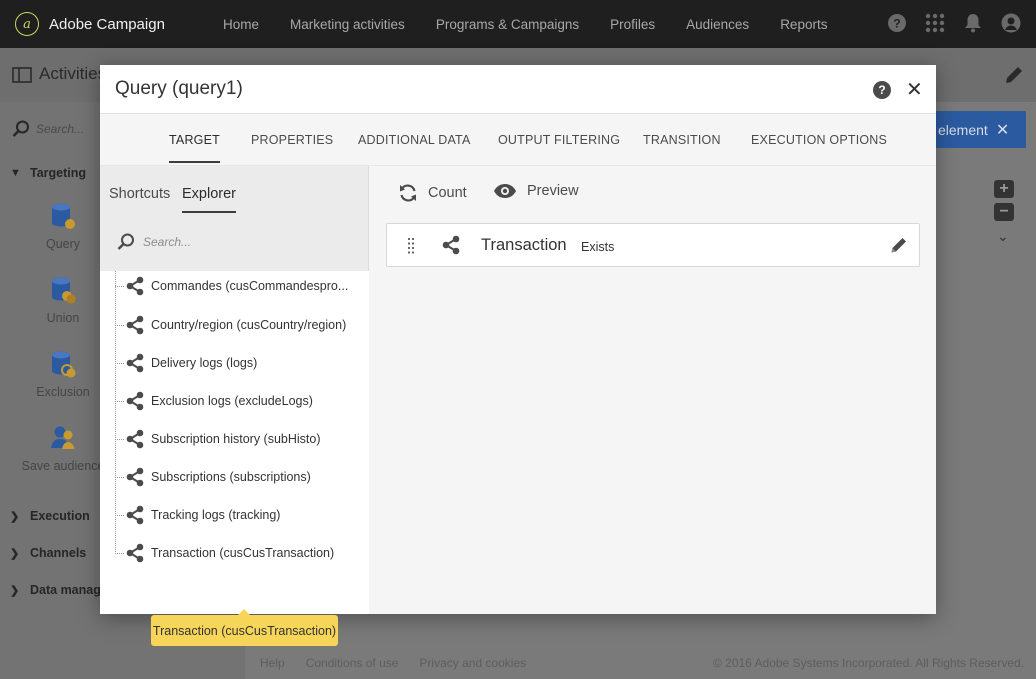 The width and height of the screenshot is (1036, 679). Describe the element at coordinates (244, 627) in the screenshot. I see `tree-item-tooltip: Transaction (cusCusTransaction)` at that location.